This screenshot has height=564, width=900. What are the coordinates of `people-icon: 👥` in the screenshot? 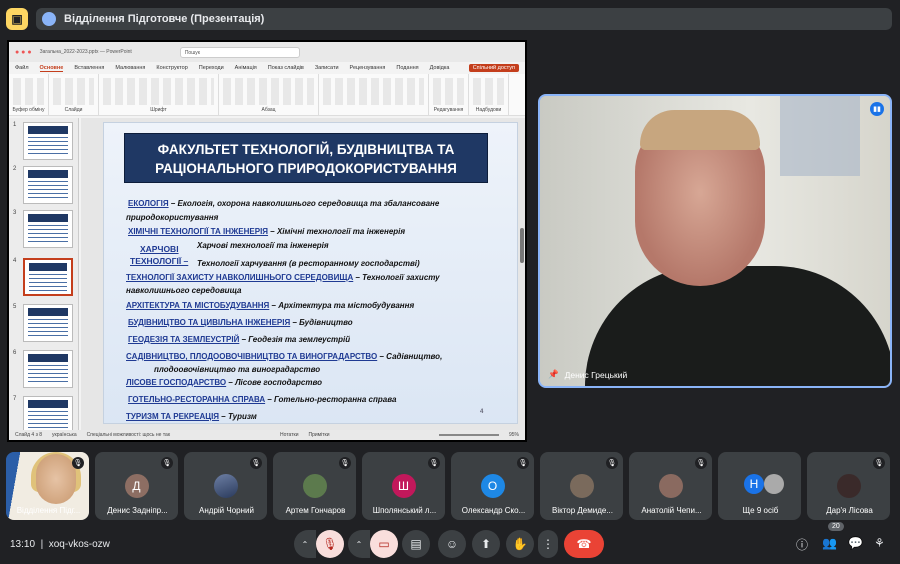 It's located at (829, 543).